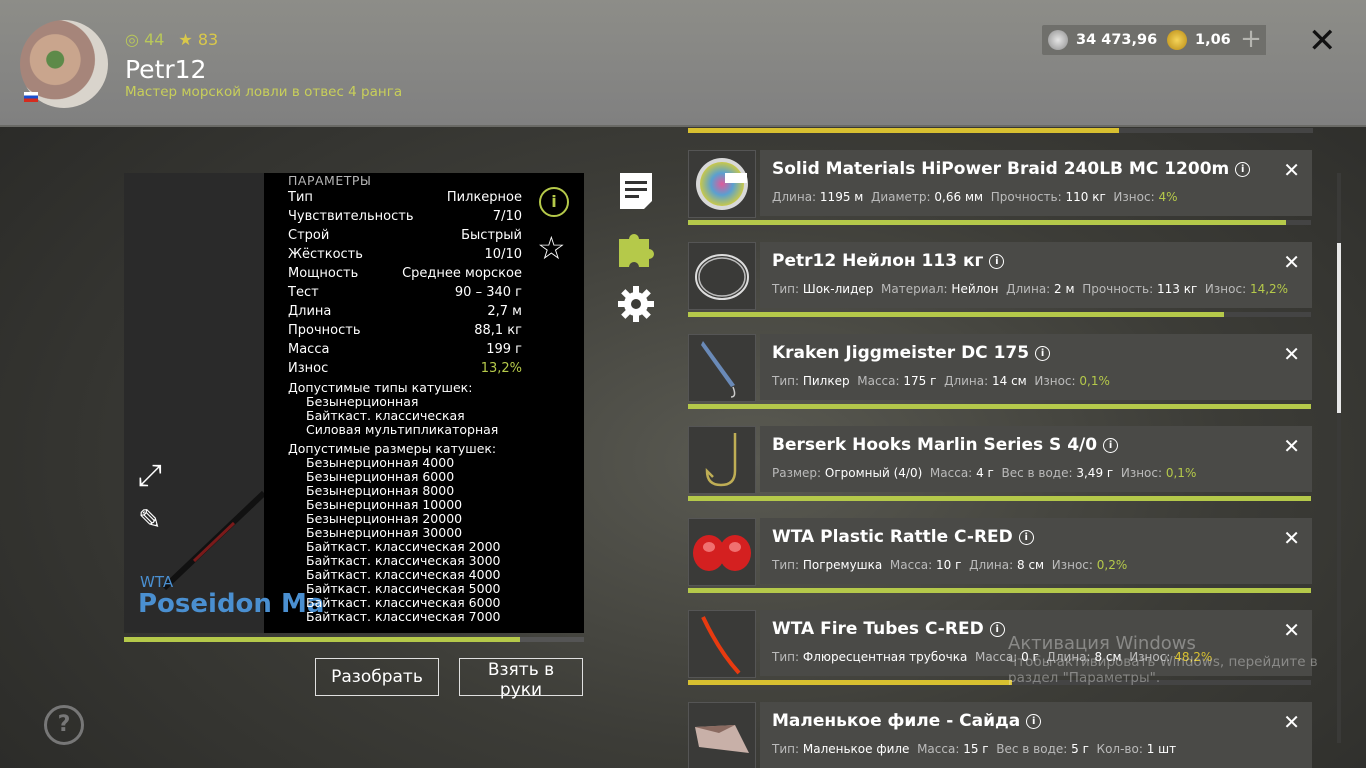  Describe the element at coordinates (377, 677) in the screenshot. I see `disassemble-button: Разобрать` at that location.